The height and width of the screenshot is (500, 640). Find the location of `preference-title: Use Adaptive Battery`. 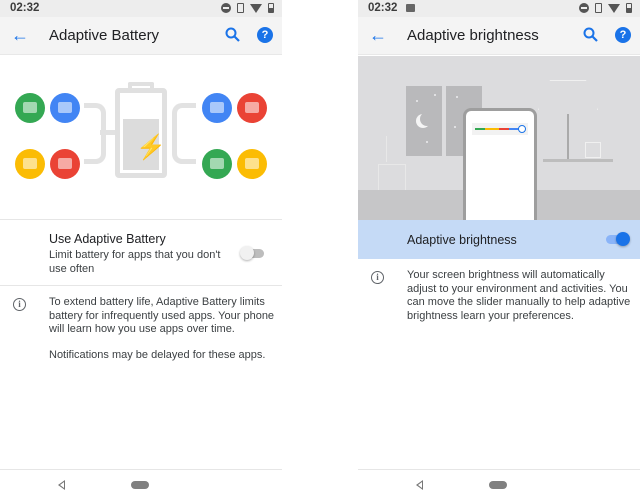

preference-title: Use Adaptive Battery is located at coordinates (107, 239).